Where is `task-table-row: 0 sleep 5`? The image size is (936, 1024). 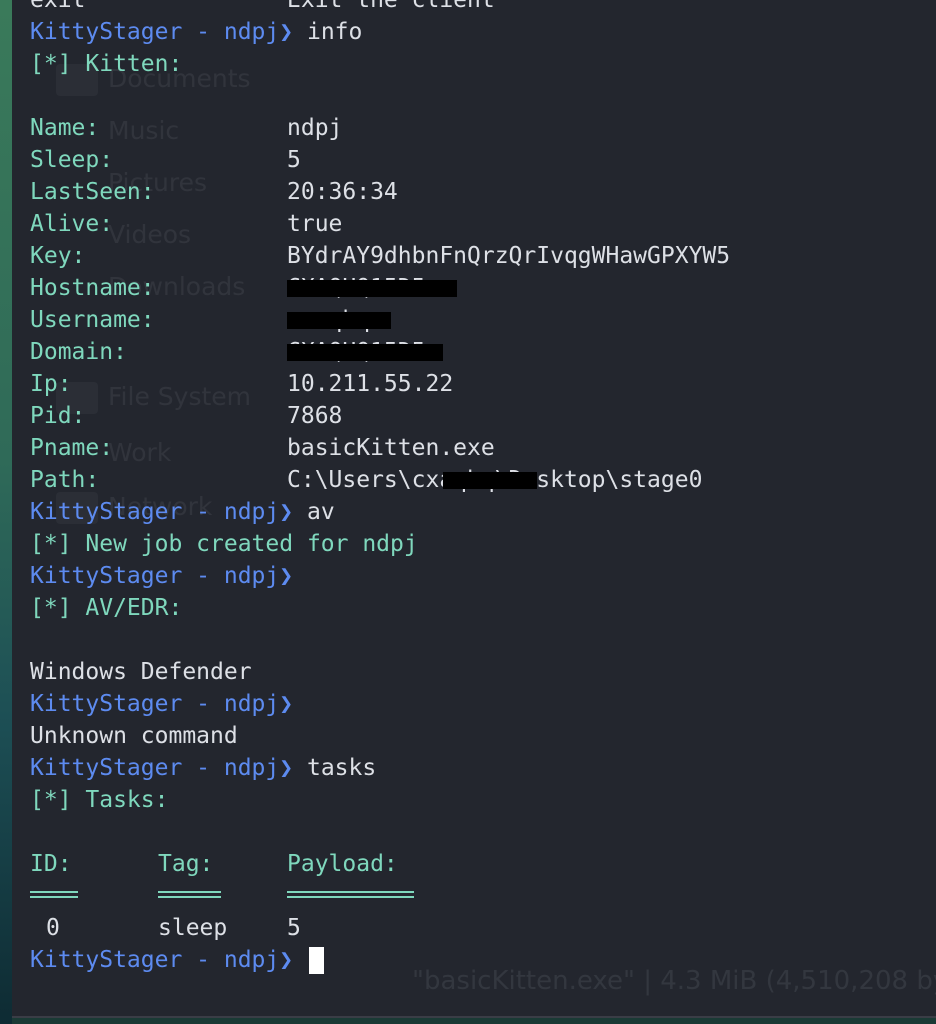 task-table-row: 0 sleep 5 is located at coordinates (380, 928).